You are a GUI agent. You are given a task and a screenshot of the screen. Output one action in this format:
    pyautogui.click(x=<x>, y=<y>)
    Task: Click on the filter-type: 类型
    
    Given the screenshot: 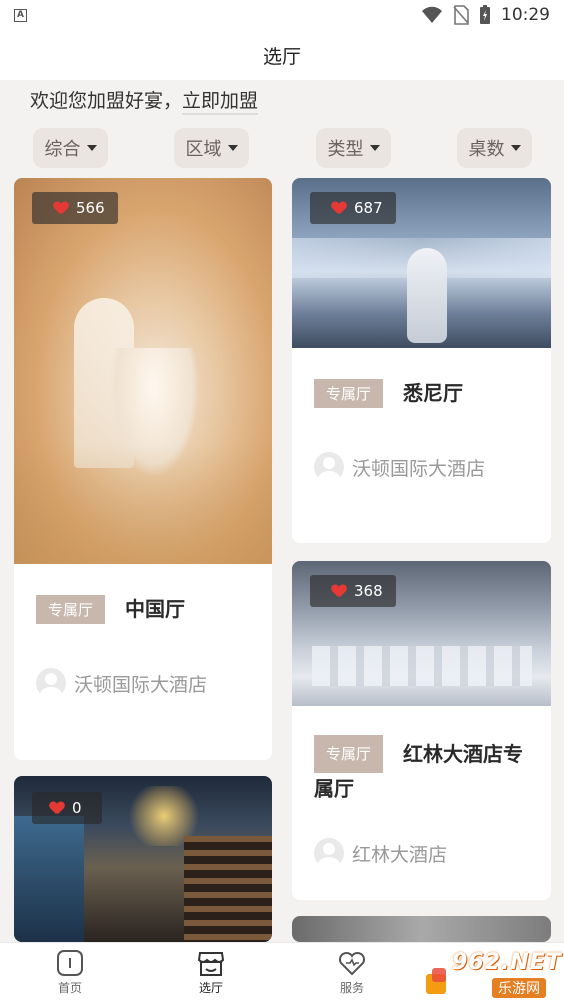 What is the action you would take?
    pyautogui.click(x=353, y=148)
    